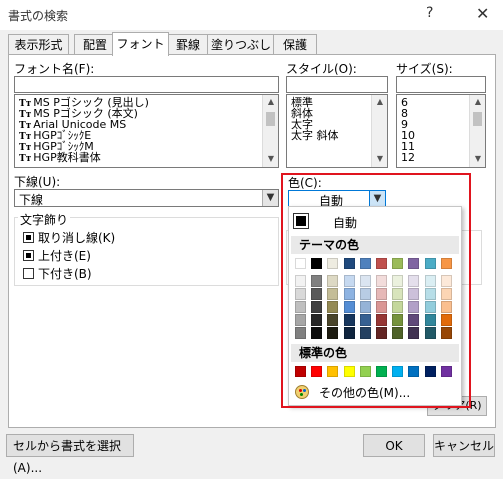 The height and width of the screenshot is (479, 503). I want to click on superscript-checkbox, so click(28, 255).